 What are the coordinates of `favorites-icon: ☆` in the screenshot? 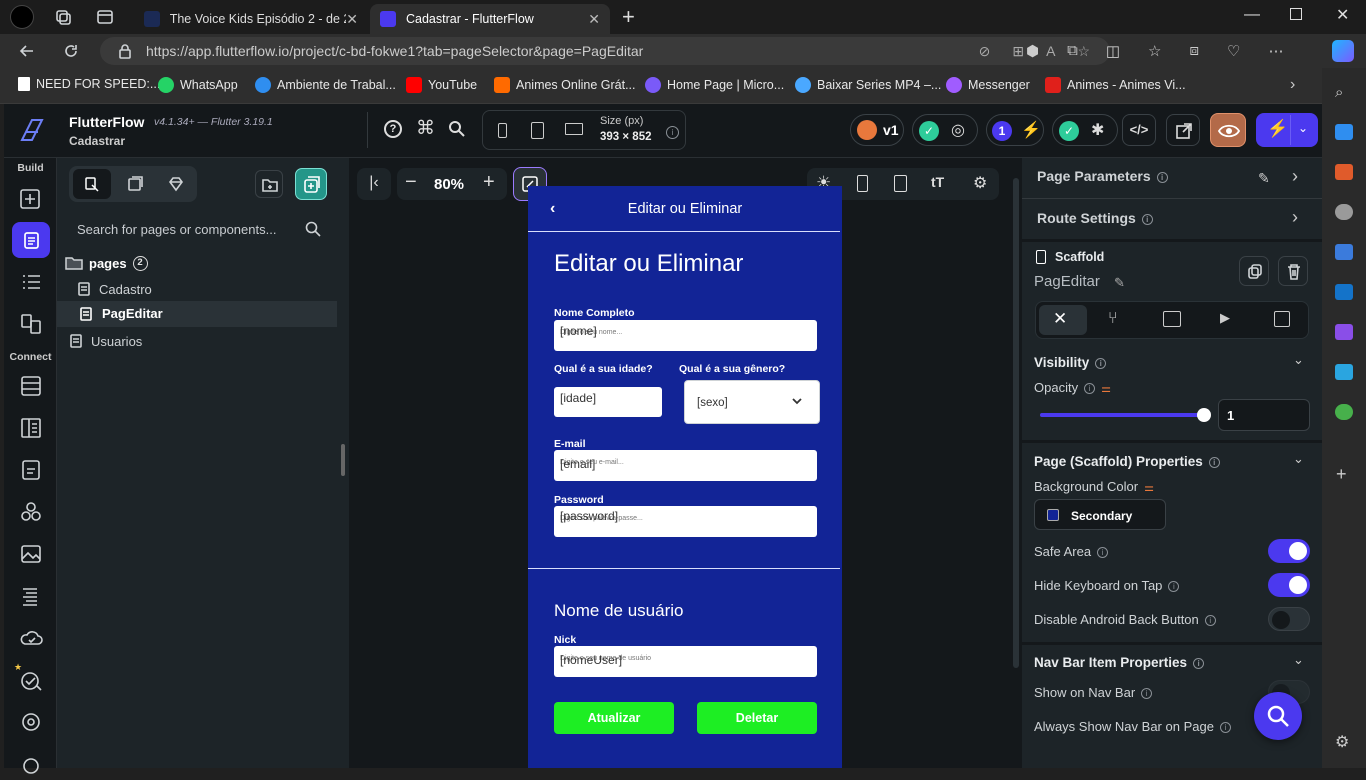 It's located at (1154, 51).